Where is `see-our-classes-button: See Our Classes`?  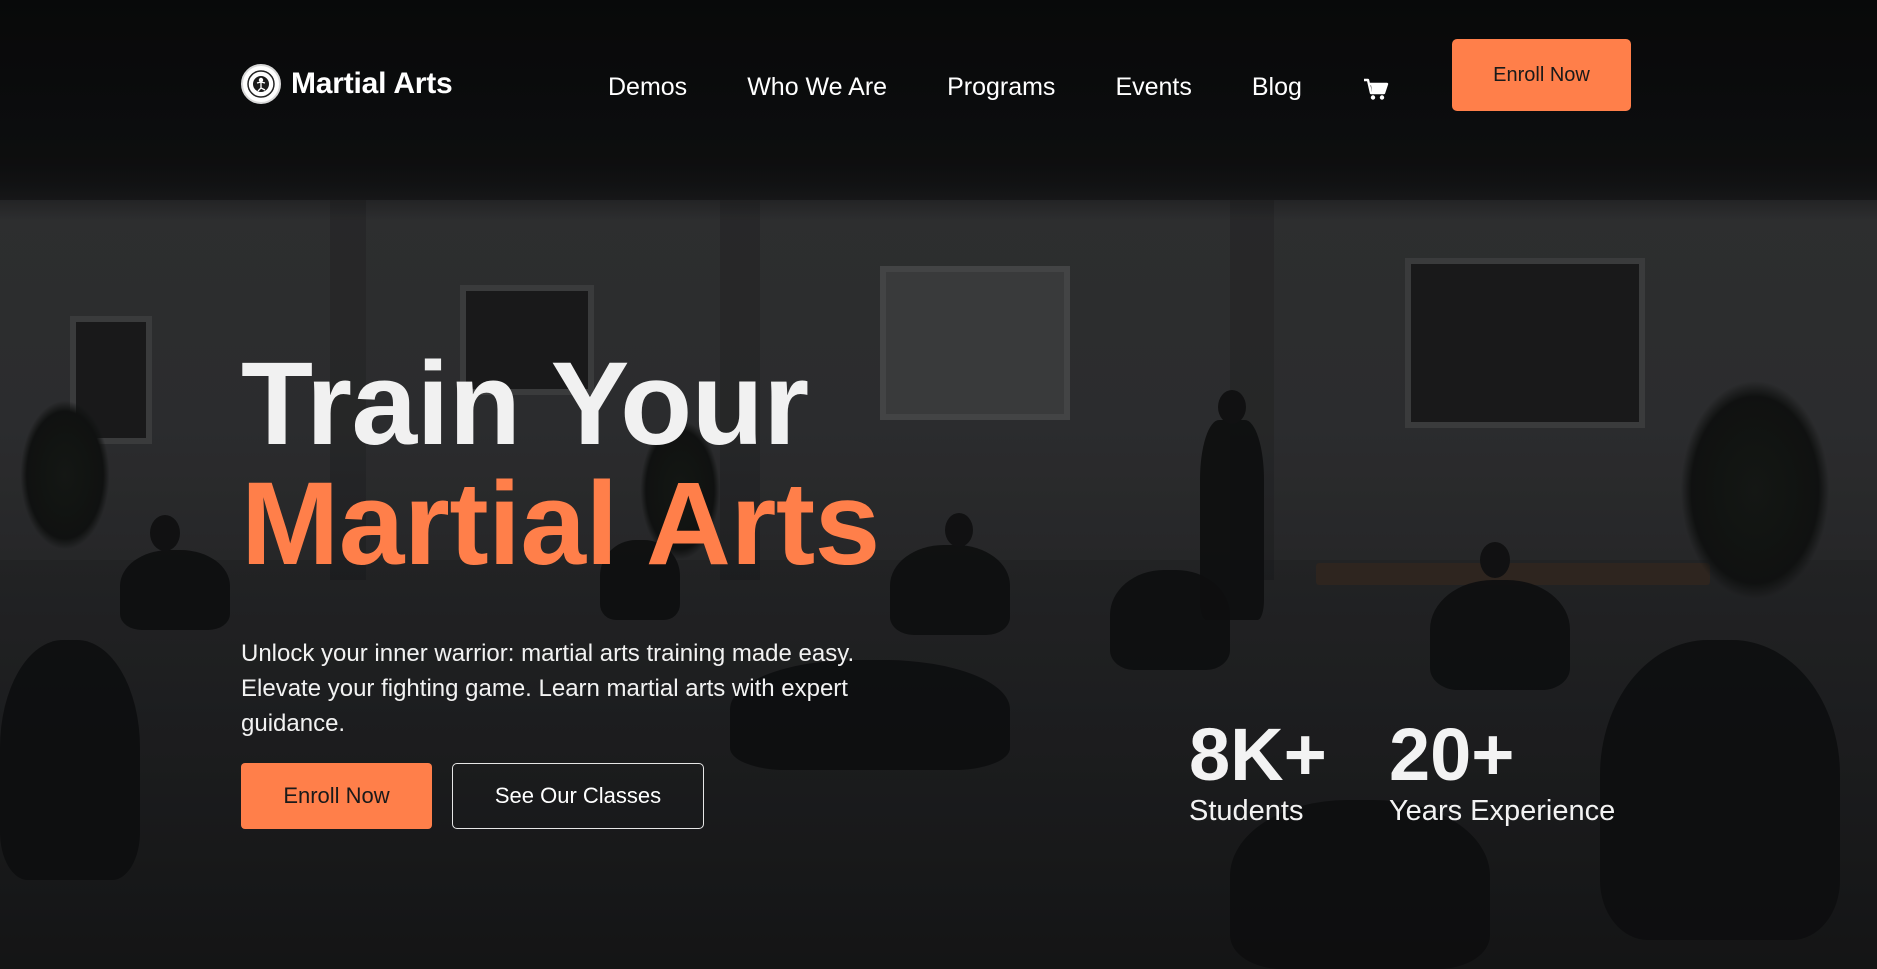 see-our-classes-button: See Our Classes is located at coordinates (578, 796).